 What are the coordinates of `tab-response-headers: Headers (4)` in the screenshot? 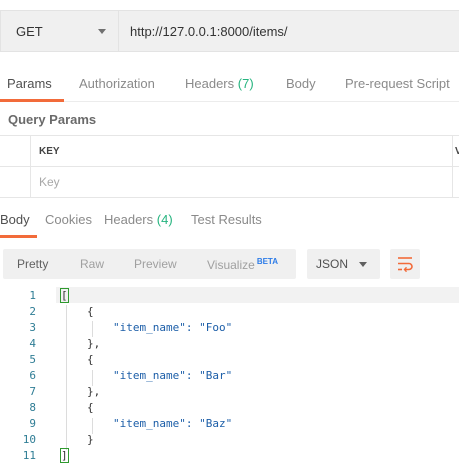 It's located at (138, 219).